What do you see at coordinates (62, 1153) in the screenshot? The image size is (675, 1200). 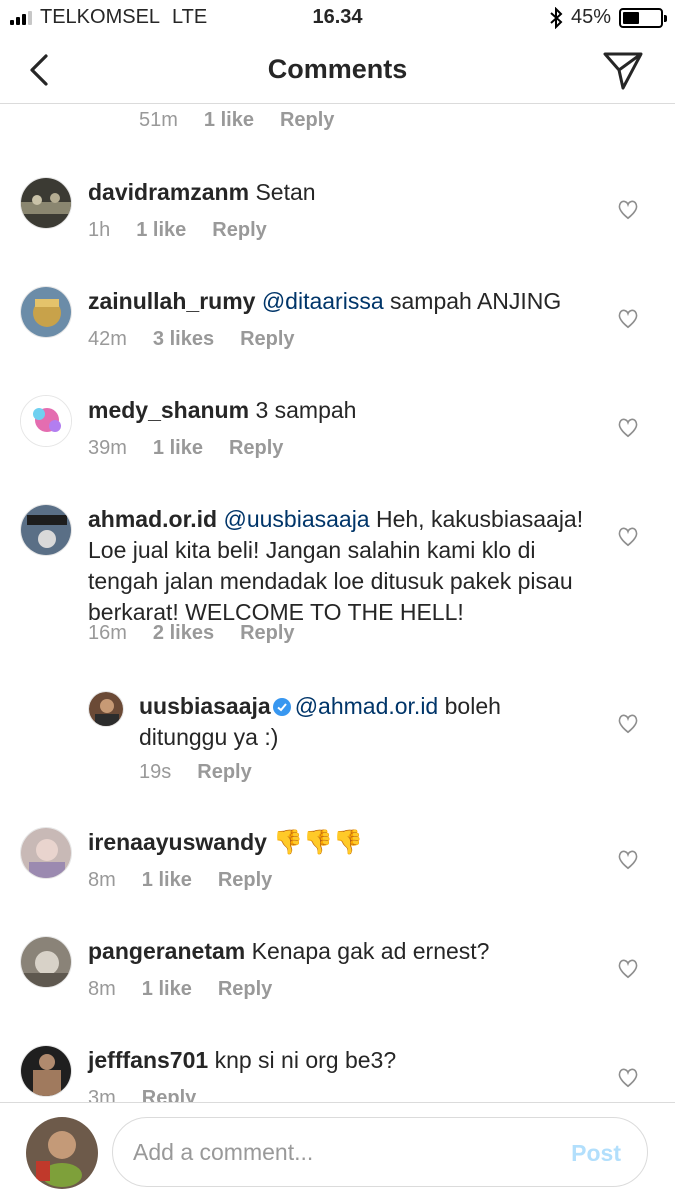 I see `current-user-avatar` at bounding box center [62, 1153].